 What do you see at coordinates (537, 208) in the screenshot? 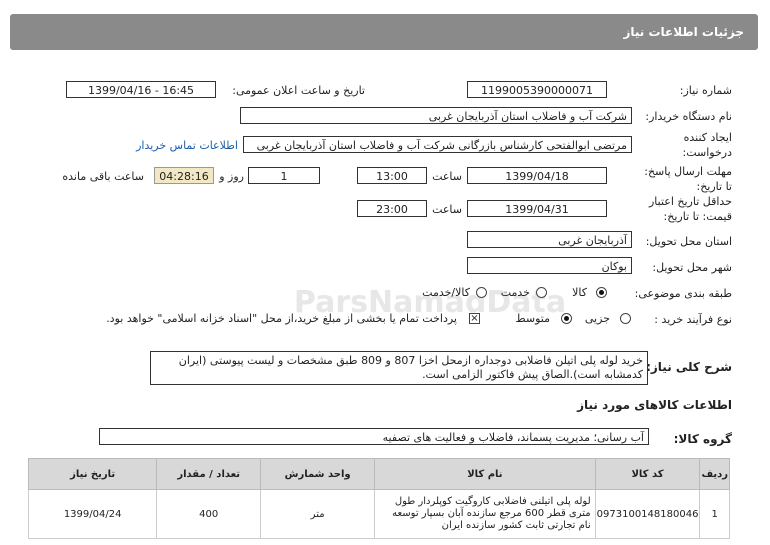
I see `validity-date-field: 1399/04/31` at bounding box center [537, 208].